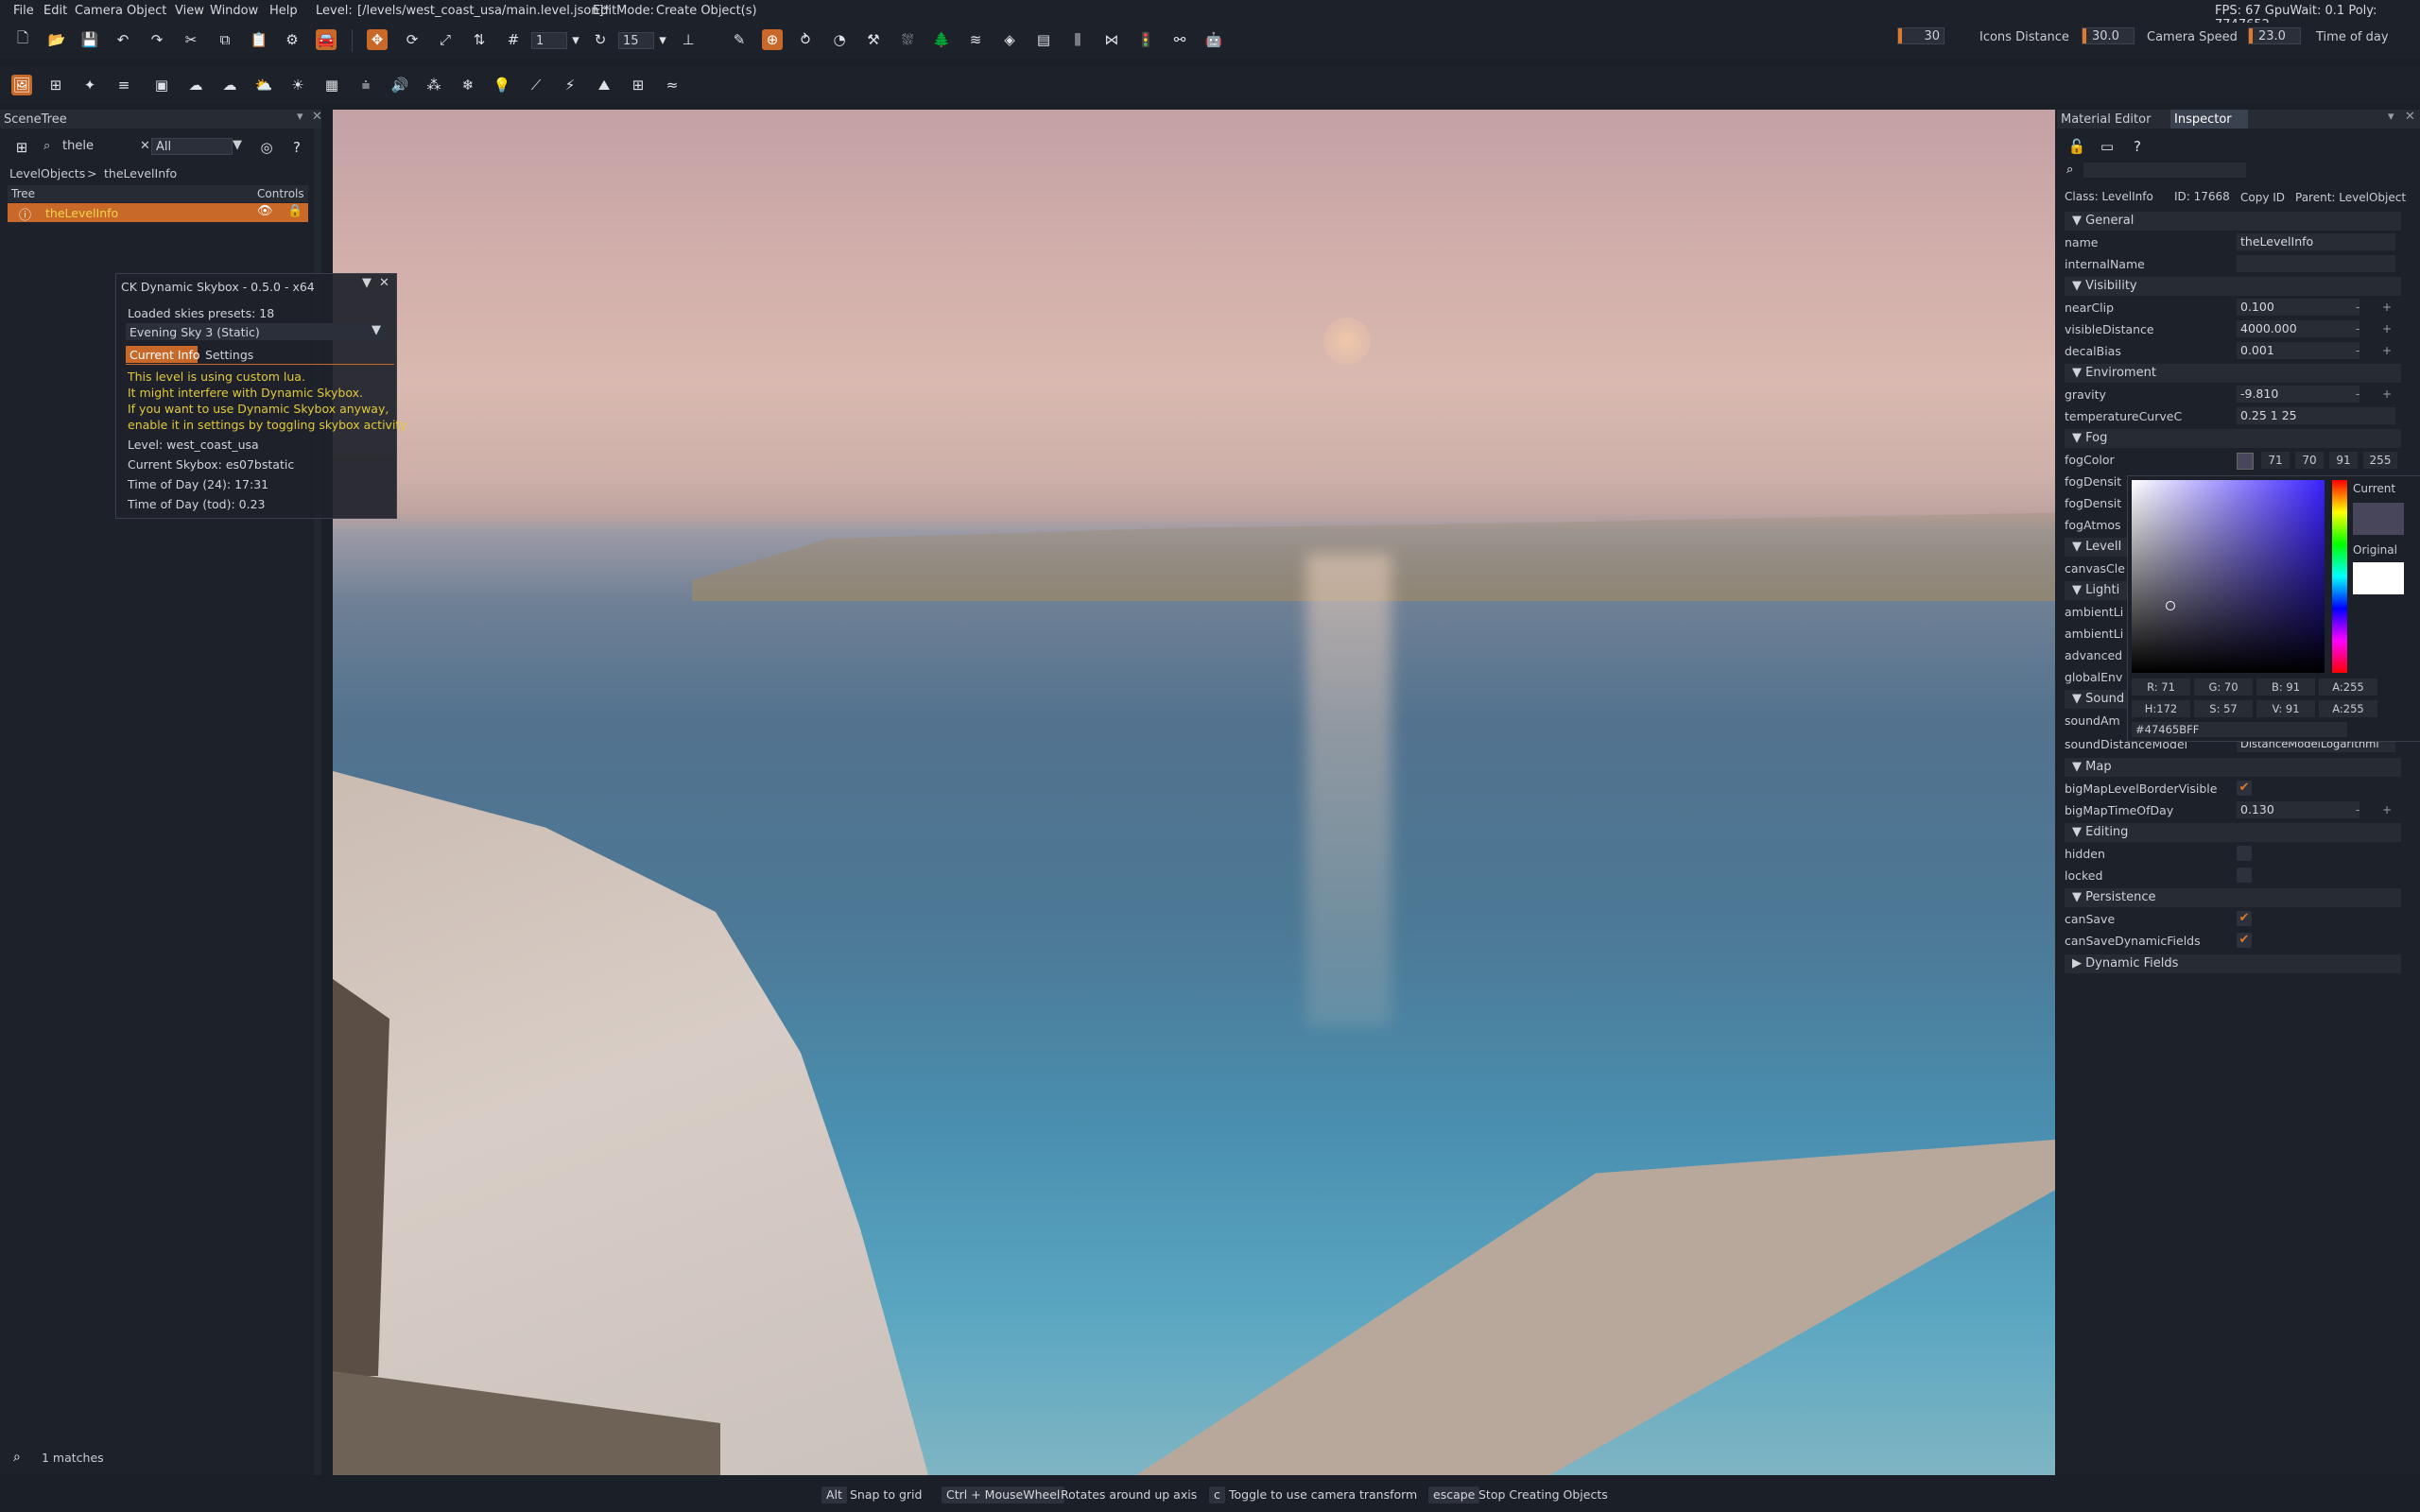 The width and height of the screenshot is (2420, 1512). Describe the element at coordinates (2245, 875) in the screenshot. I see `locked-checkbox` at that location.